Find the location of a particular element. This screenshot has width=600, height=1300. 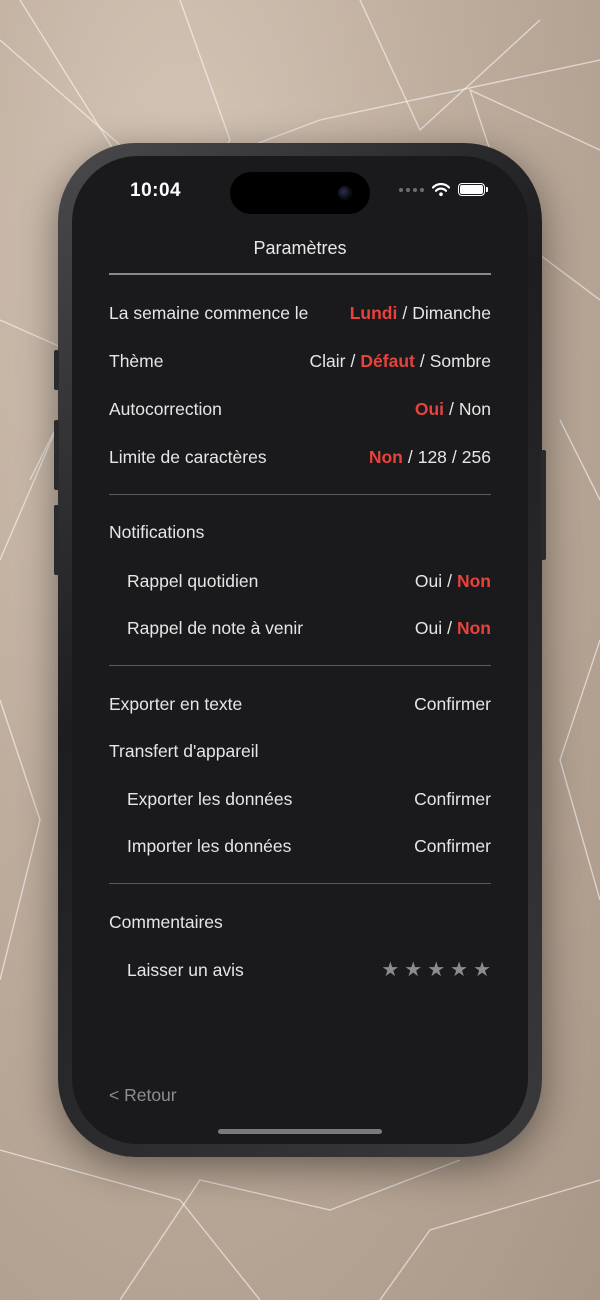

option-group: Lundi / Dimanche is located at coordinates (420, 313).